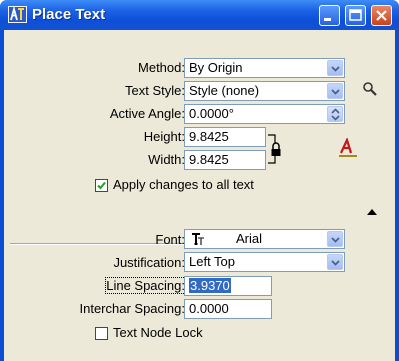 This screenshot has width=399, height=361. I want to click on lock-icon, so click(278, 149).